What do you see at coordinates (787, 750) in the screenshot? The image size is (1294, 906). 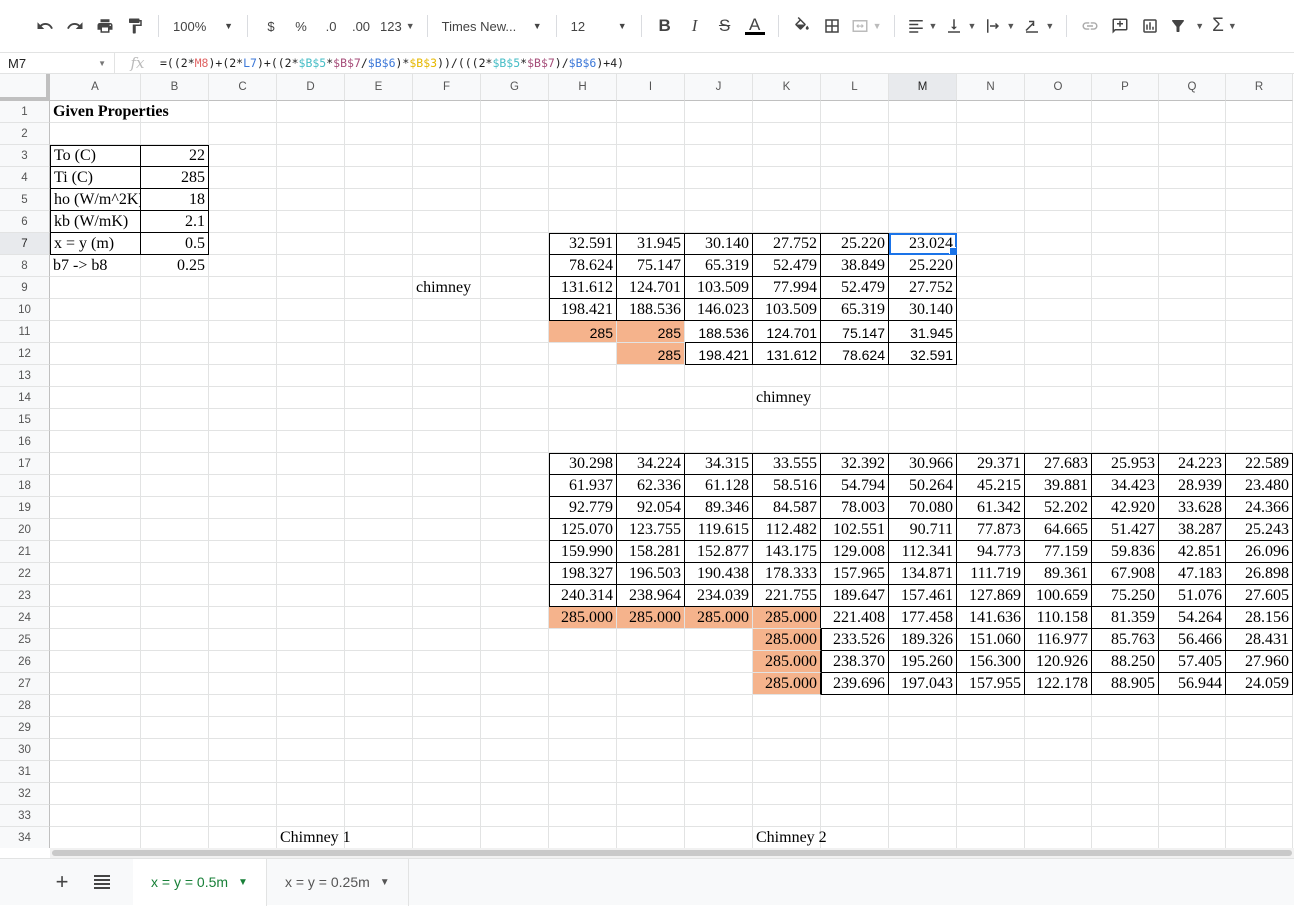 I see `cell-k30` at bounding box center [787, 750].